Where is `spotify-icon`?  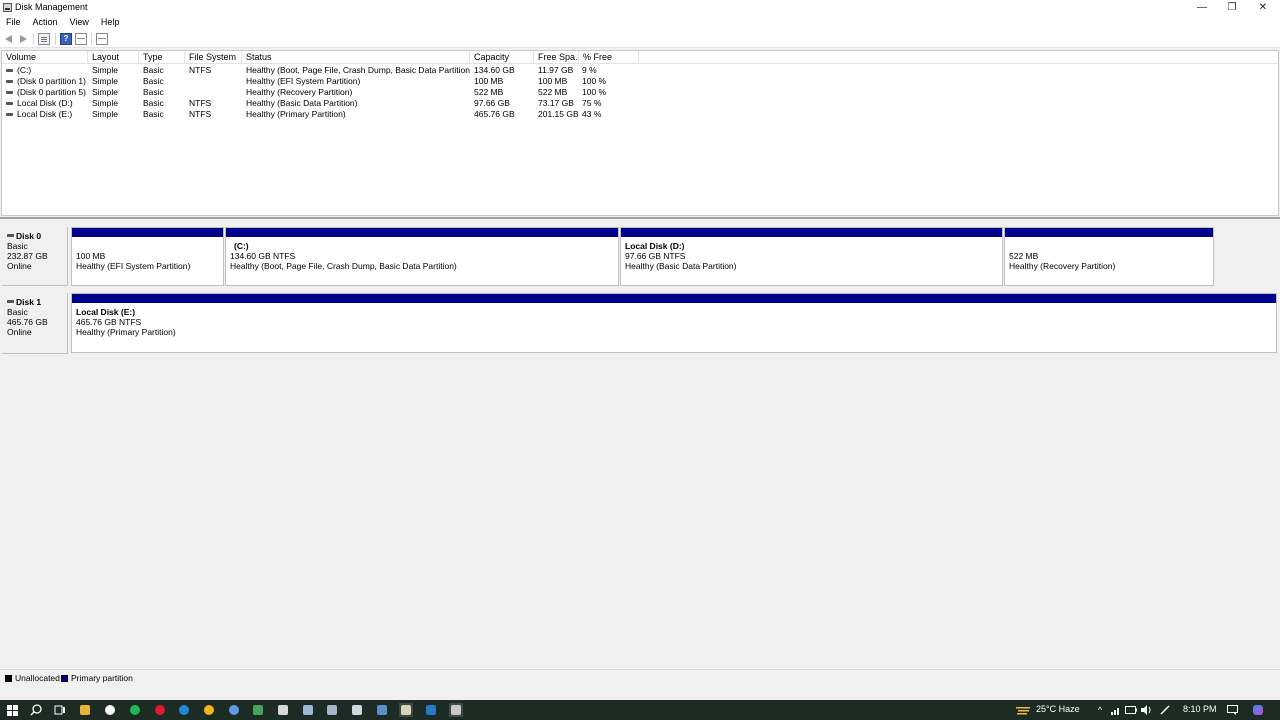
spotify-icon is located at coordinates (135, 710).